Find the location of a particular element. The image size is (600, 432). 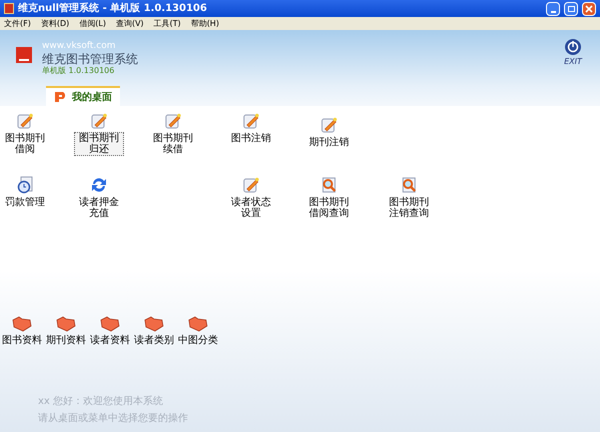

desktop-shortcut: 期刊注销 is located at coordinates (329, 142).